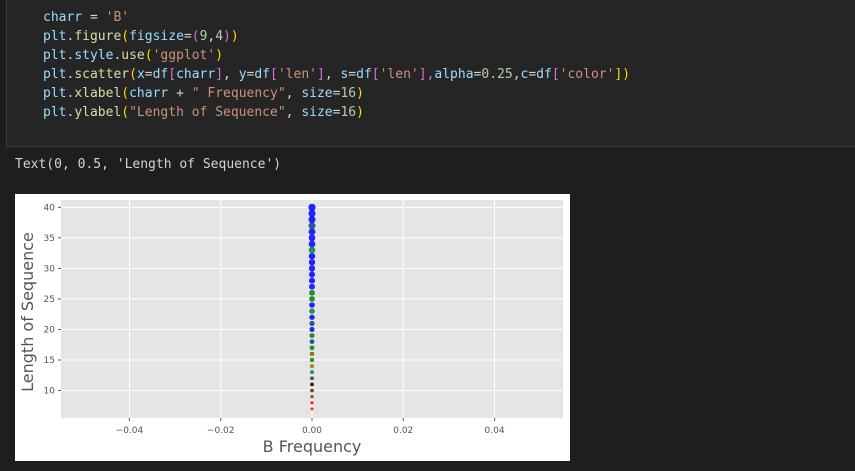 Image resolution: width=855 pixels, height=471 pixels. Describe the element at coordinates (98, 93) in the screenshot. I see `code-token: xlabel` at that location.